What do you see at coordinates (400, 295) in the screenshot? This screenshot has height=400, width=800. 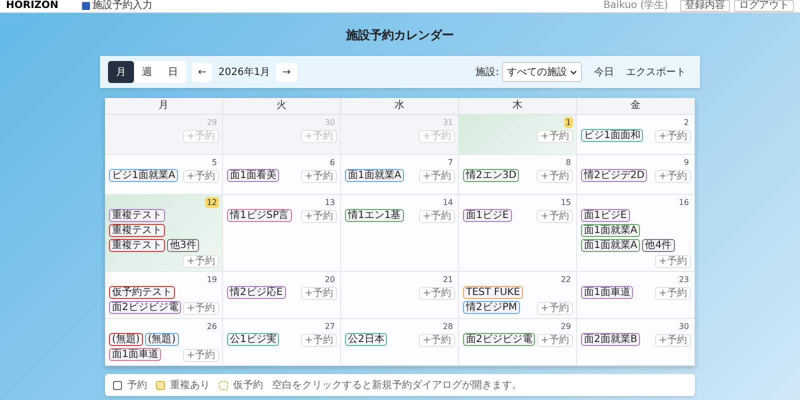 I see `day-cell: 21 +予約` at bounding box center [400, 295].